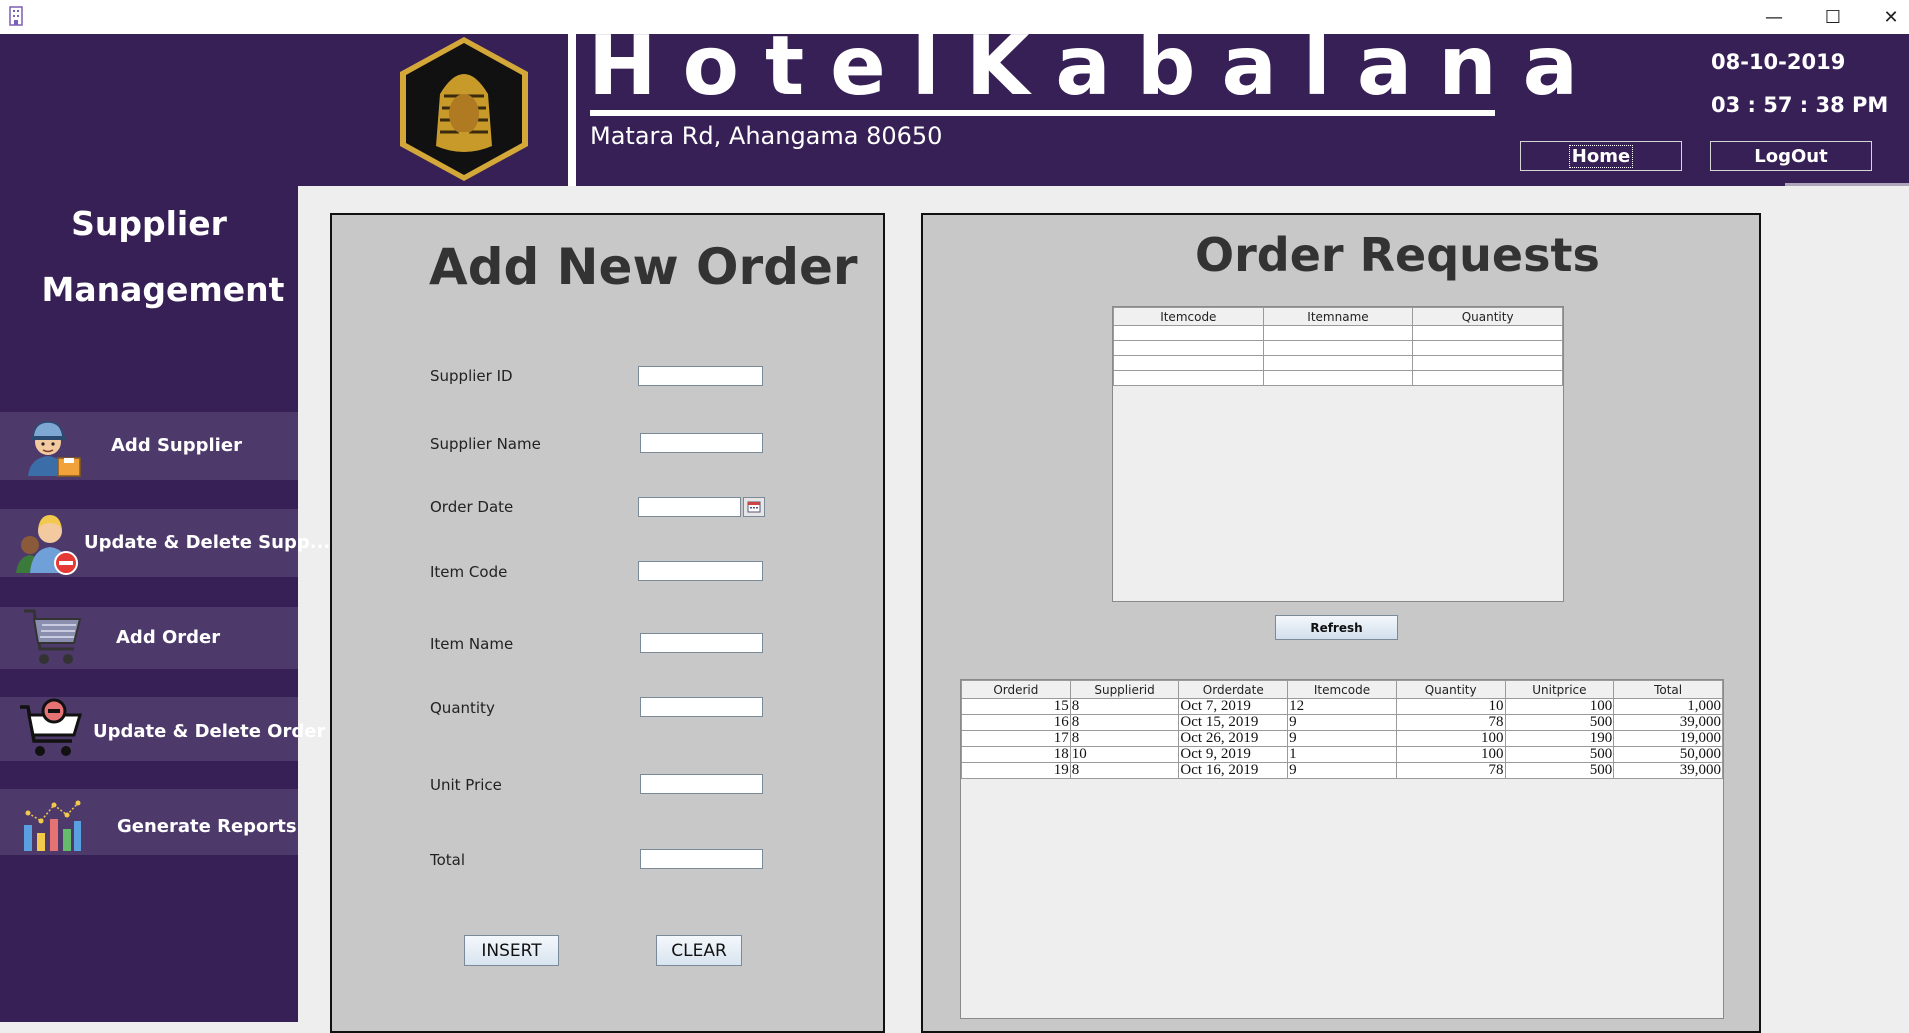 The height and width of the screenshot is (1033, 1909). What do you see at coordinates (471, 376) in the screenshot?
I see `supplier-id-label: Supplier ID` at bounding box center [471, 376].